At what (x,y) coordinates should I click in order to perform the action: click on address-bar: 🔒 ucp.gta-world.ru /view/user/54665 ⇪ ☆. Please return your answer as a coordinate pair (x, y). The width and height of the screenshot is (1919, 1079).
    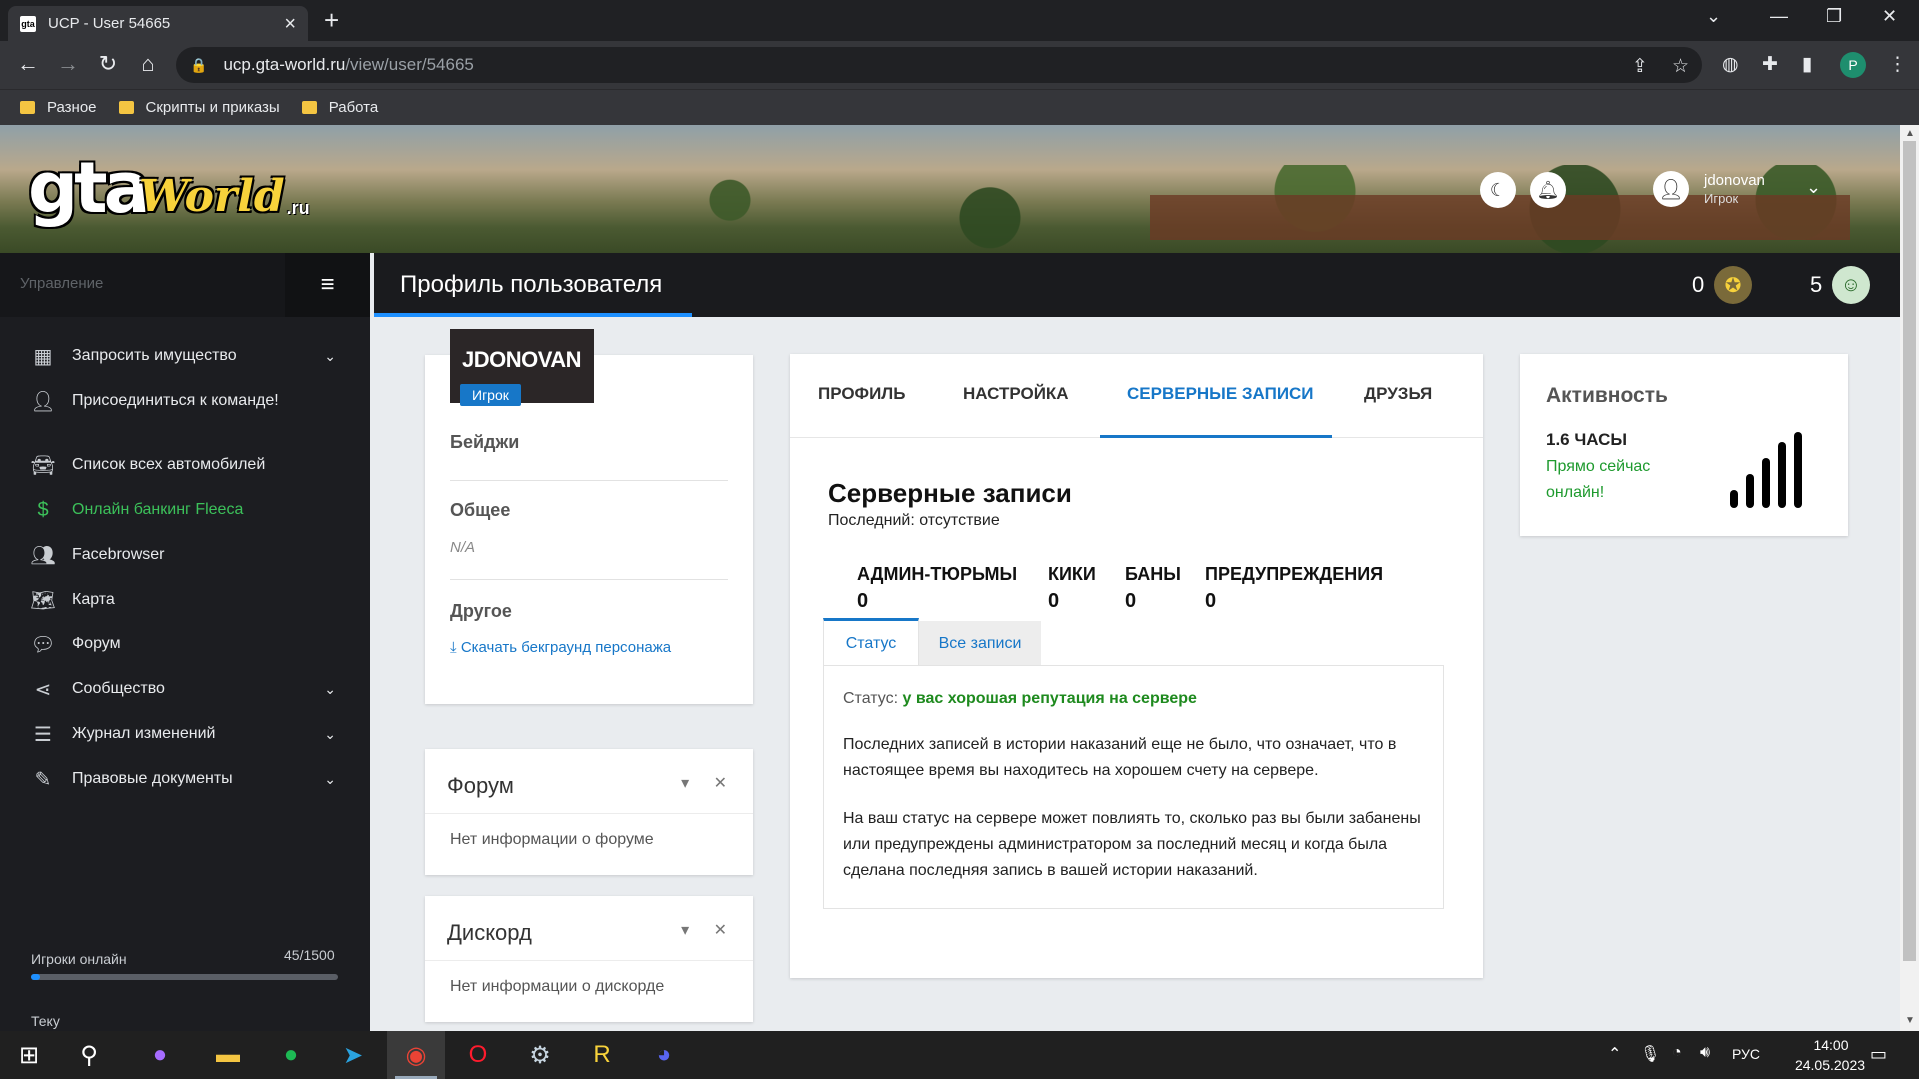
    Looking at the image, I should click on (939, 65).